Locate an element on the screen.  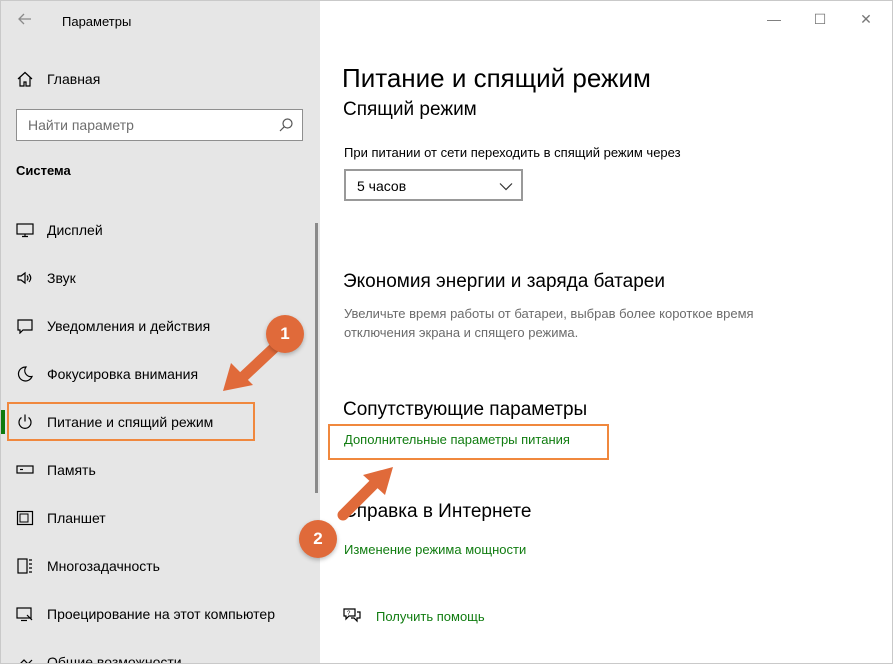
app-title: Параметры is located at coordinates (97, 21).